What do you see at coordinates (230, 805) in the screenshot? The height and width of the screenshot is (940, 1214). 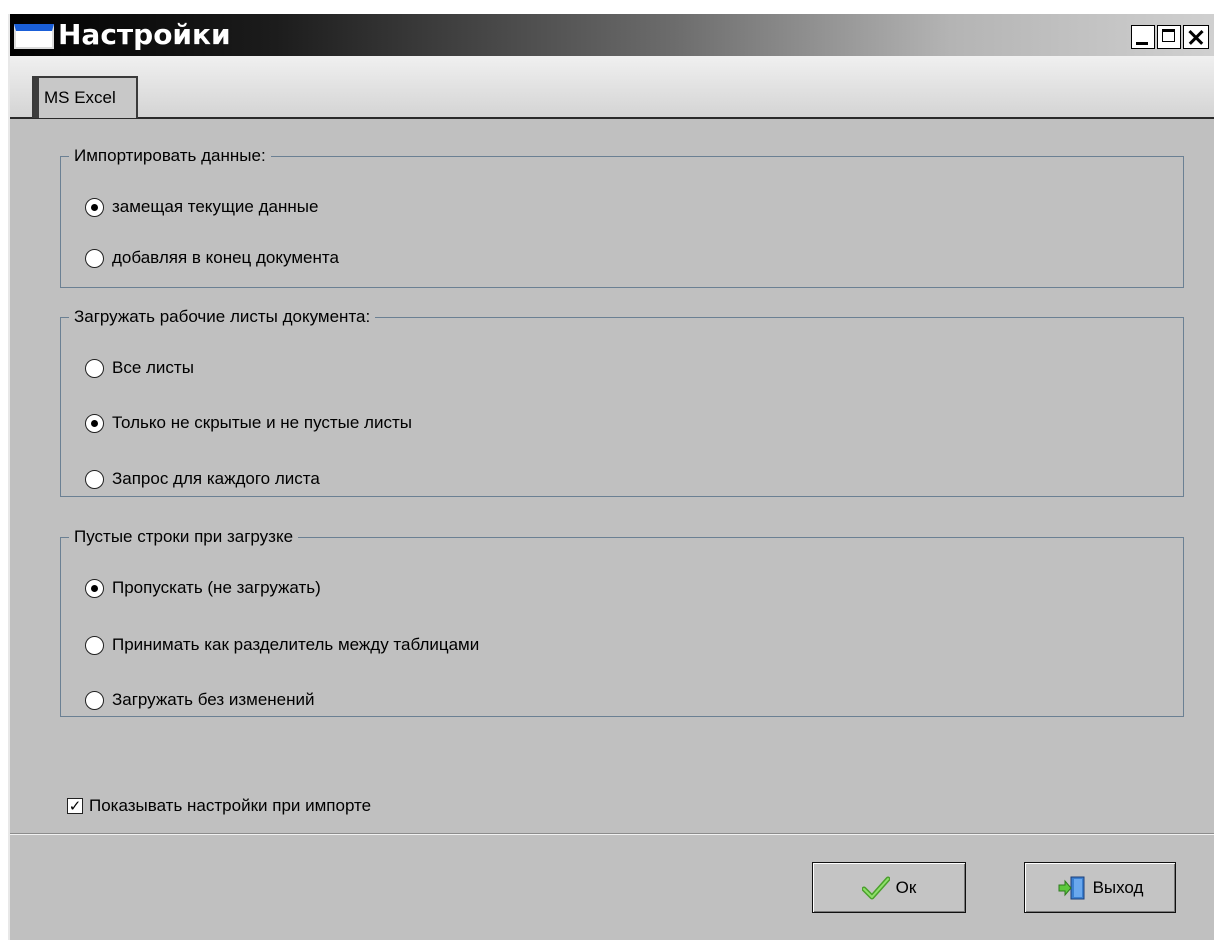 I see `checkbox-label: Показывать настройки при импорте` at bounding box center [230, 805].